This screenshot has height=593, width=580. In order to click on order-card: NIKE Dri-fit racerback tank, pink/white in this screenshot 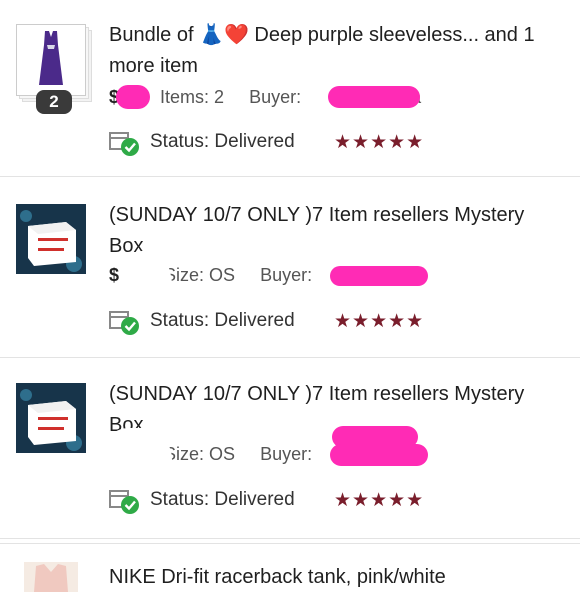, I will do `click(290, 567)`.